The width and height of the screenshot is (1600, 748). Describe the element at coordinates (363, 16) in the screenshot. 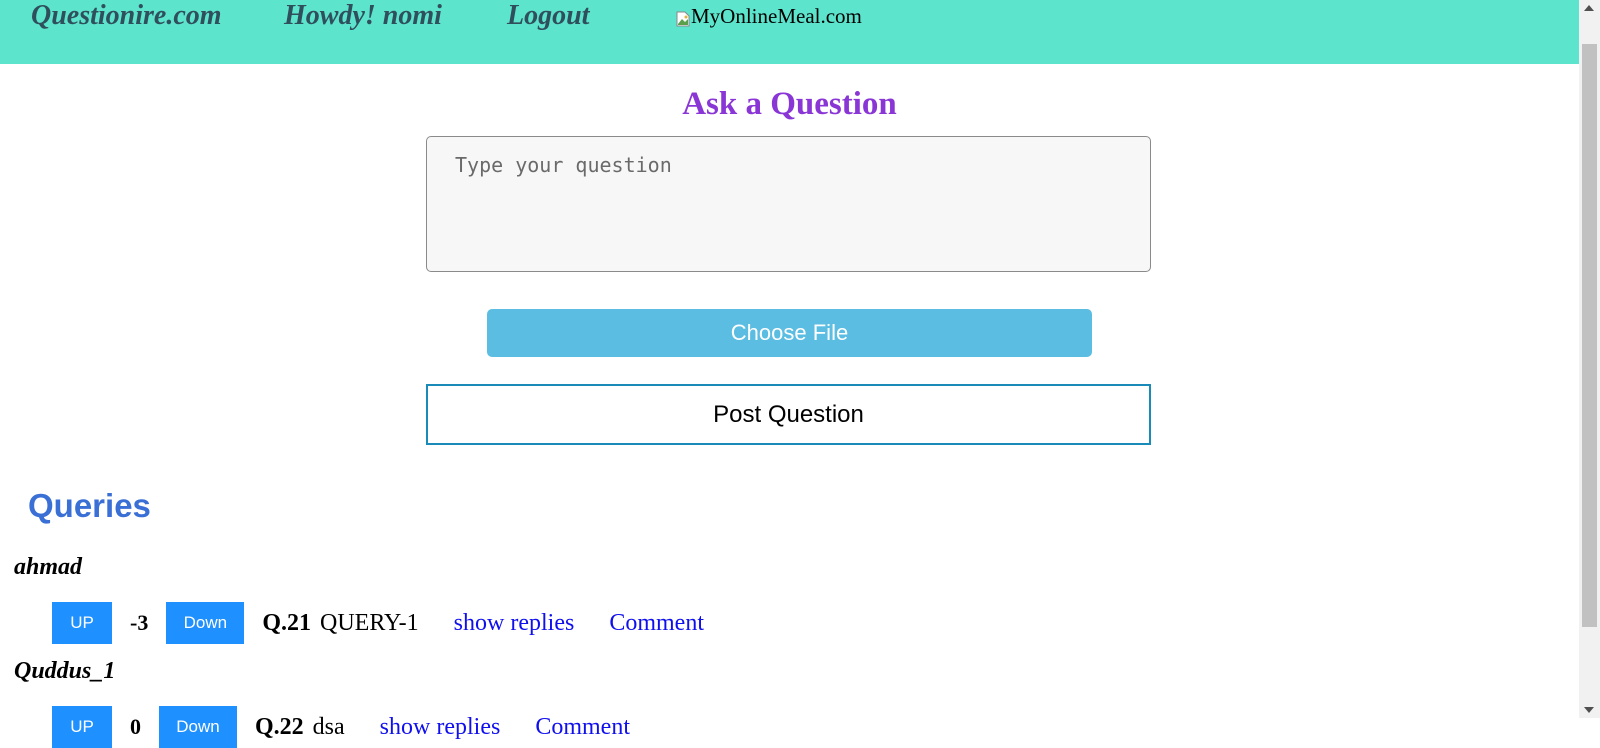

I see `greeting-link: Howdy! nomi` at that location.